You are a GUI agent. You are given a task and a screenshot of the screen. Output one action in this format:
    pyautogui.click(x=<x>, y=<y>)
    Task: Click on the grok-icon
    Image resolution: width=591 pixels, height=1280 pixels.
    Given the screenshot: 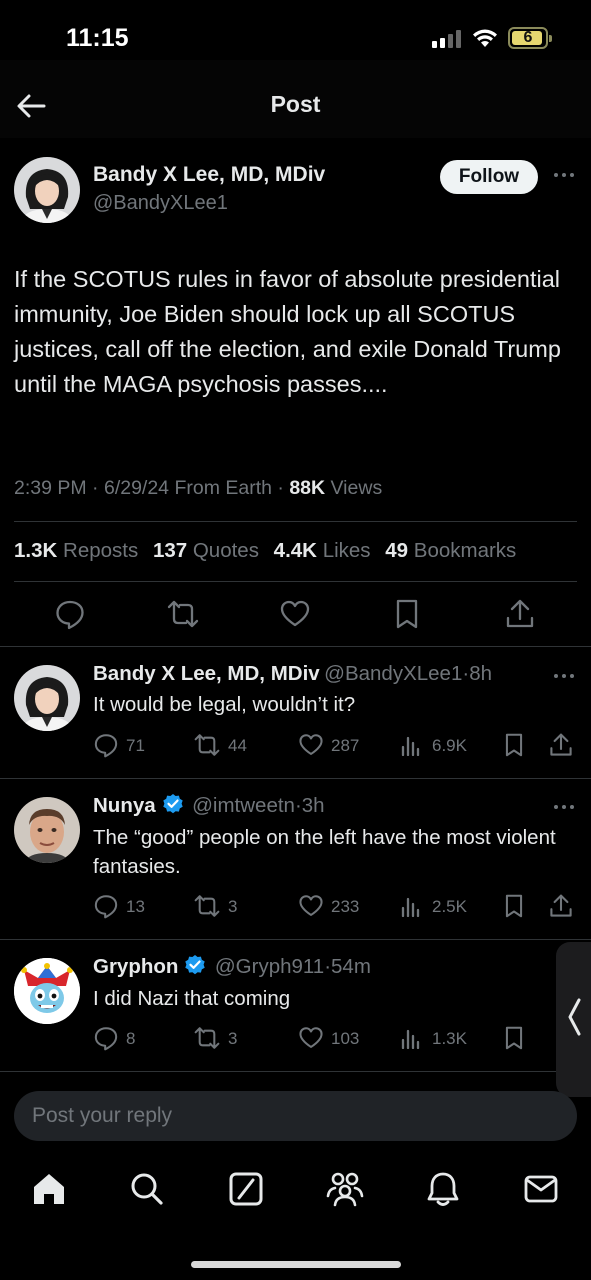 What is the action you would take?
    pyautogui.click(x=246, y=1189)
    